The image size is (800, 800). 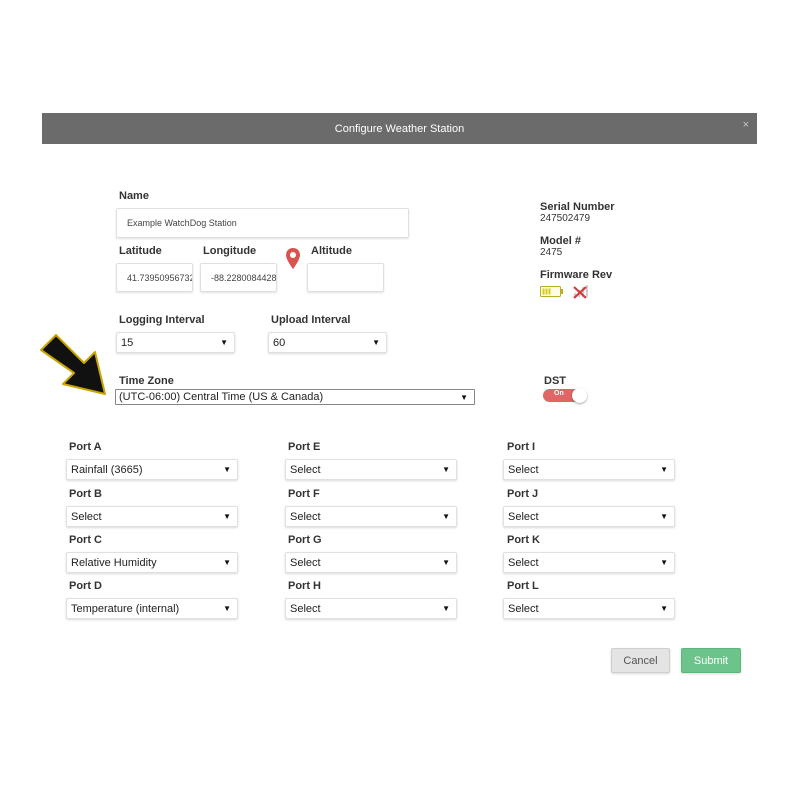 What do you see at coordinates (589, 608) in the screenshot?
I see `port-l-select: Select ▼` at bounding box center [589, 608].